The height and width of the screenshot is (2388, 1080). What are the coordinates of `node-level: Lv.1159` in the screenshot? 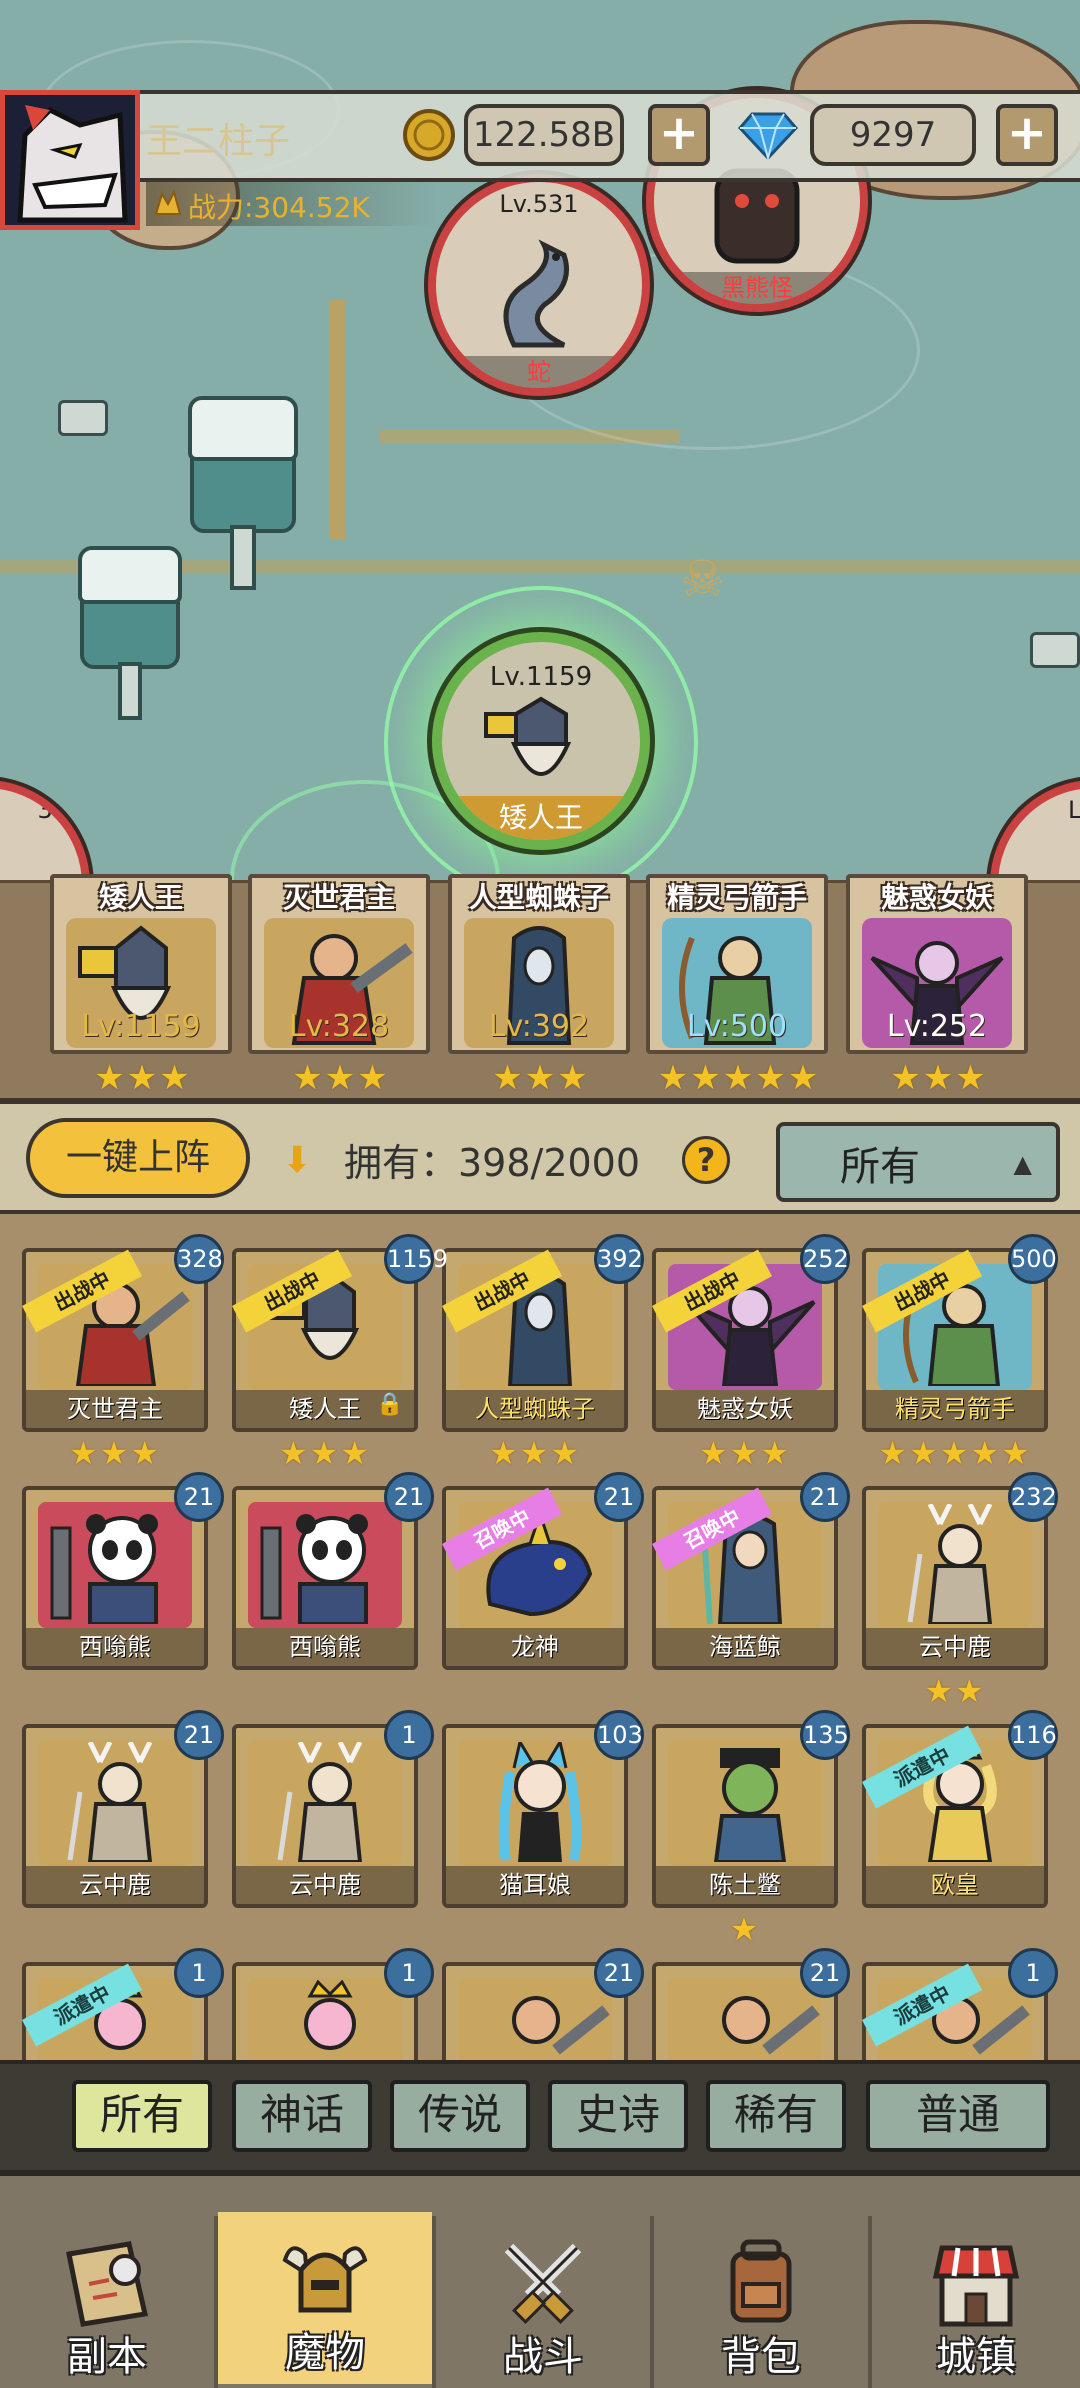 It's located at (541, 677).